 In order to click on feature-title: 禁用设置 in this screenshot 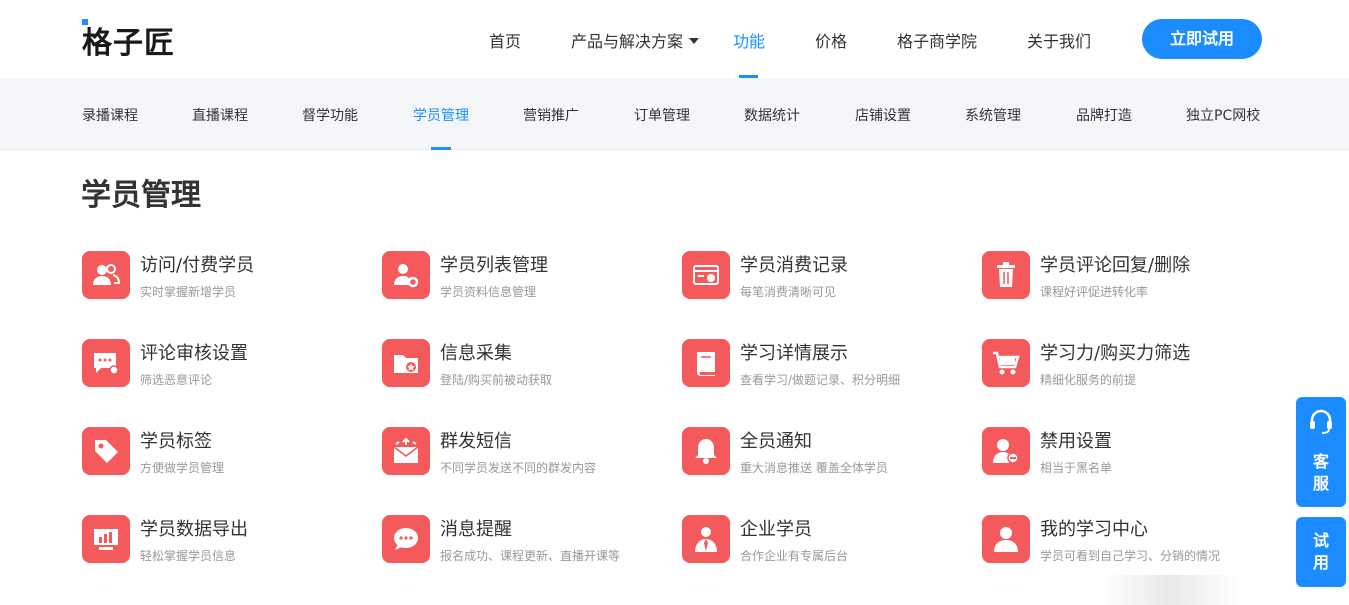, I will do `click(1076, 441)`.